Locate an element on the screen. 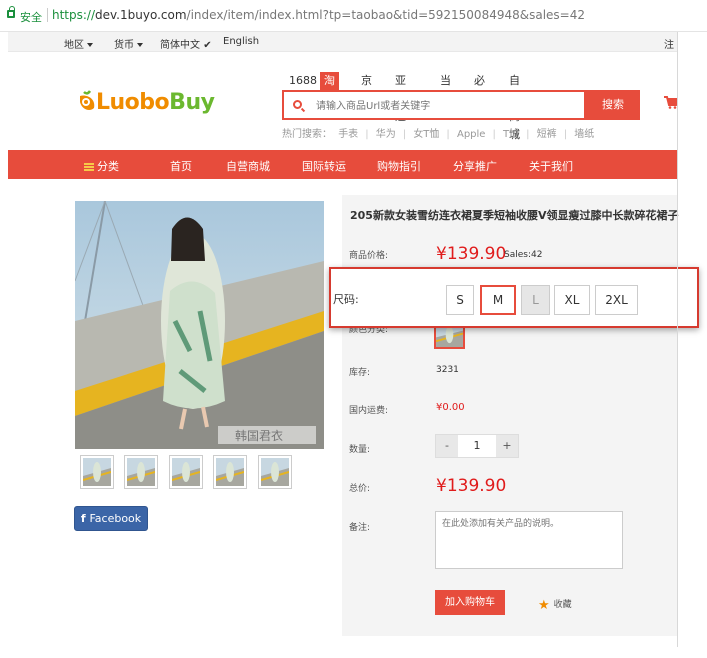  source-tab-self: 自营商城 is located at coordinates (514, 106).